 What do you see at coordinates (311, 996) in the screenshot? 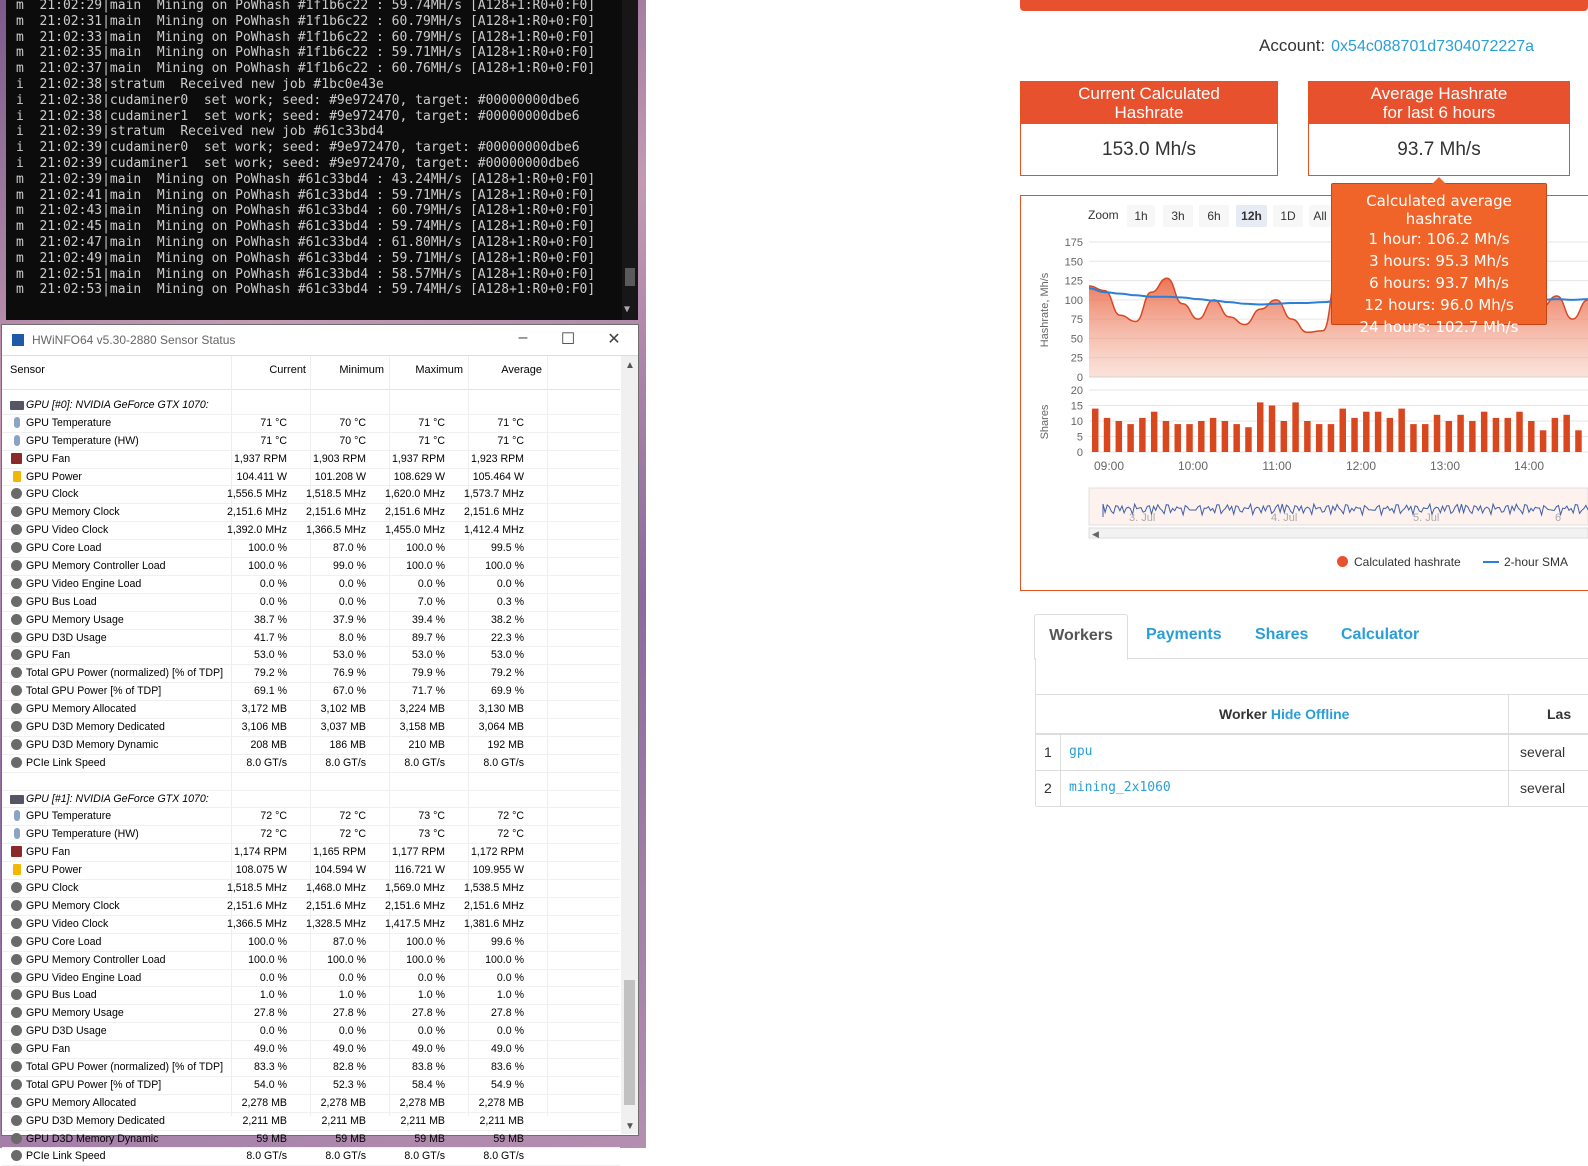
I see `sensor-row: GPU Bus Load 1.0 % 1.0 % 1.0 % 1.0 %` at bounding box center [311, 996].